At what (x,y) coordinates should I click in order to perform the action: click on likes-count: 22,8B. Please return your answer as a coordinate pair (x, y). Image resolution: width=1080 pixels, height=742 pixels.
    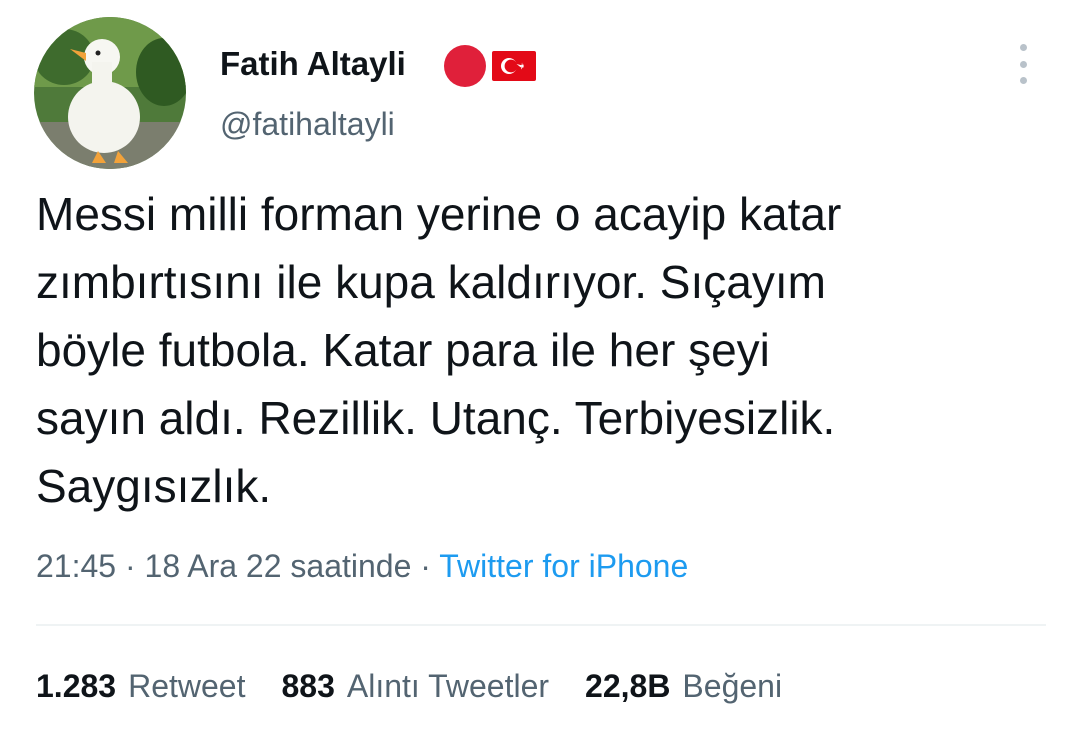
    Looking at the image, I should click on (628, 686).